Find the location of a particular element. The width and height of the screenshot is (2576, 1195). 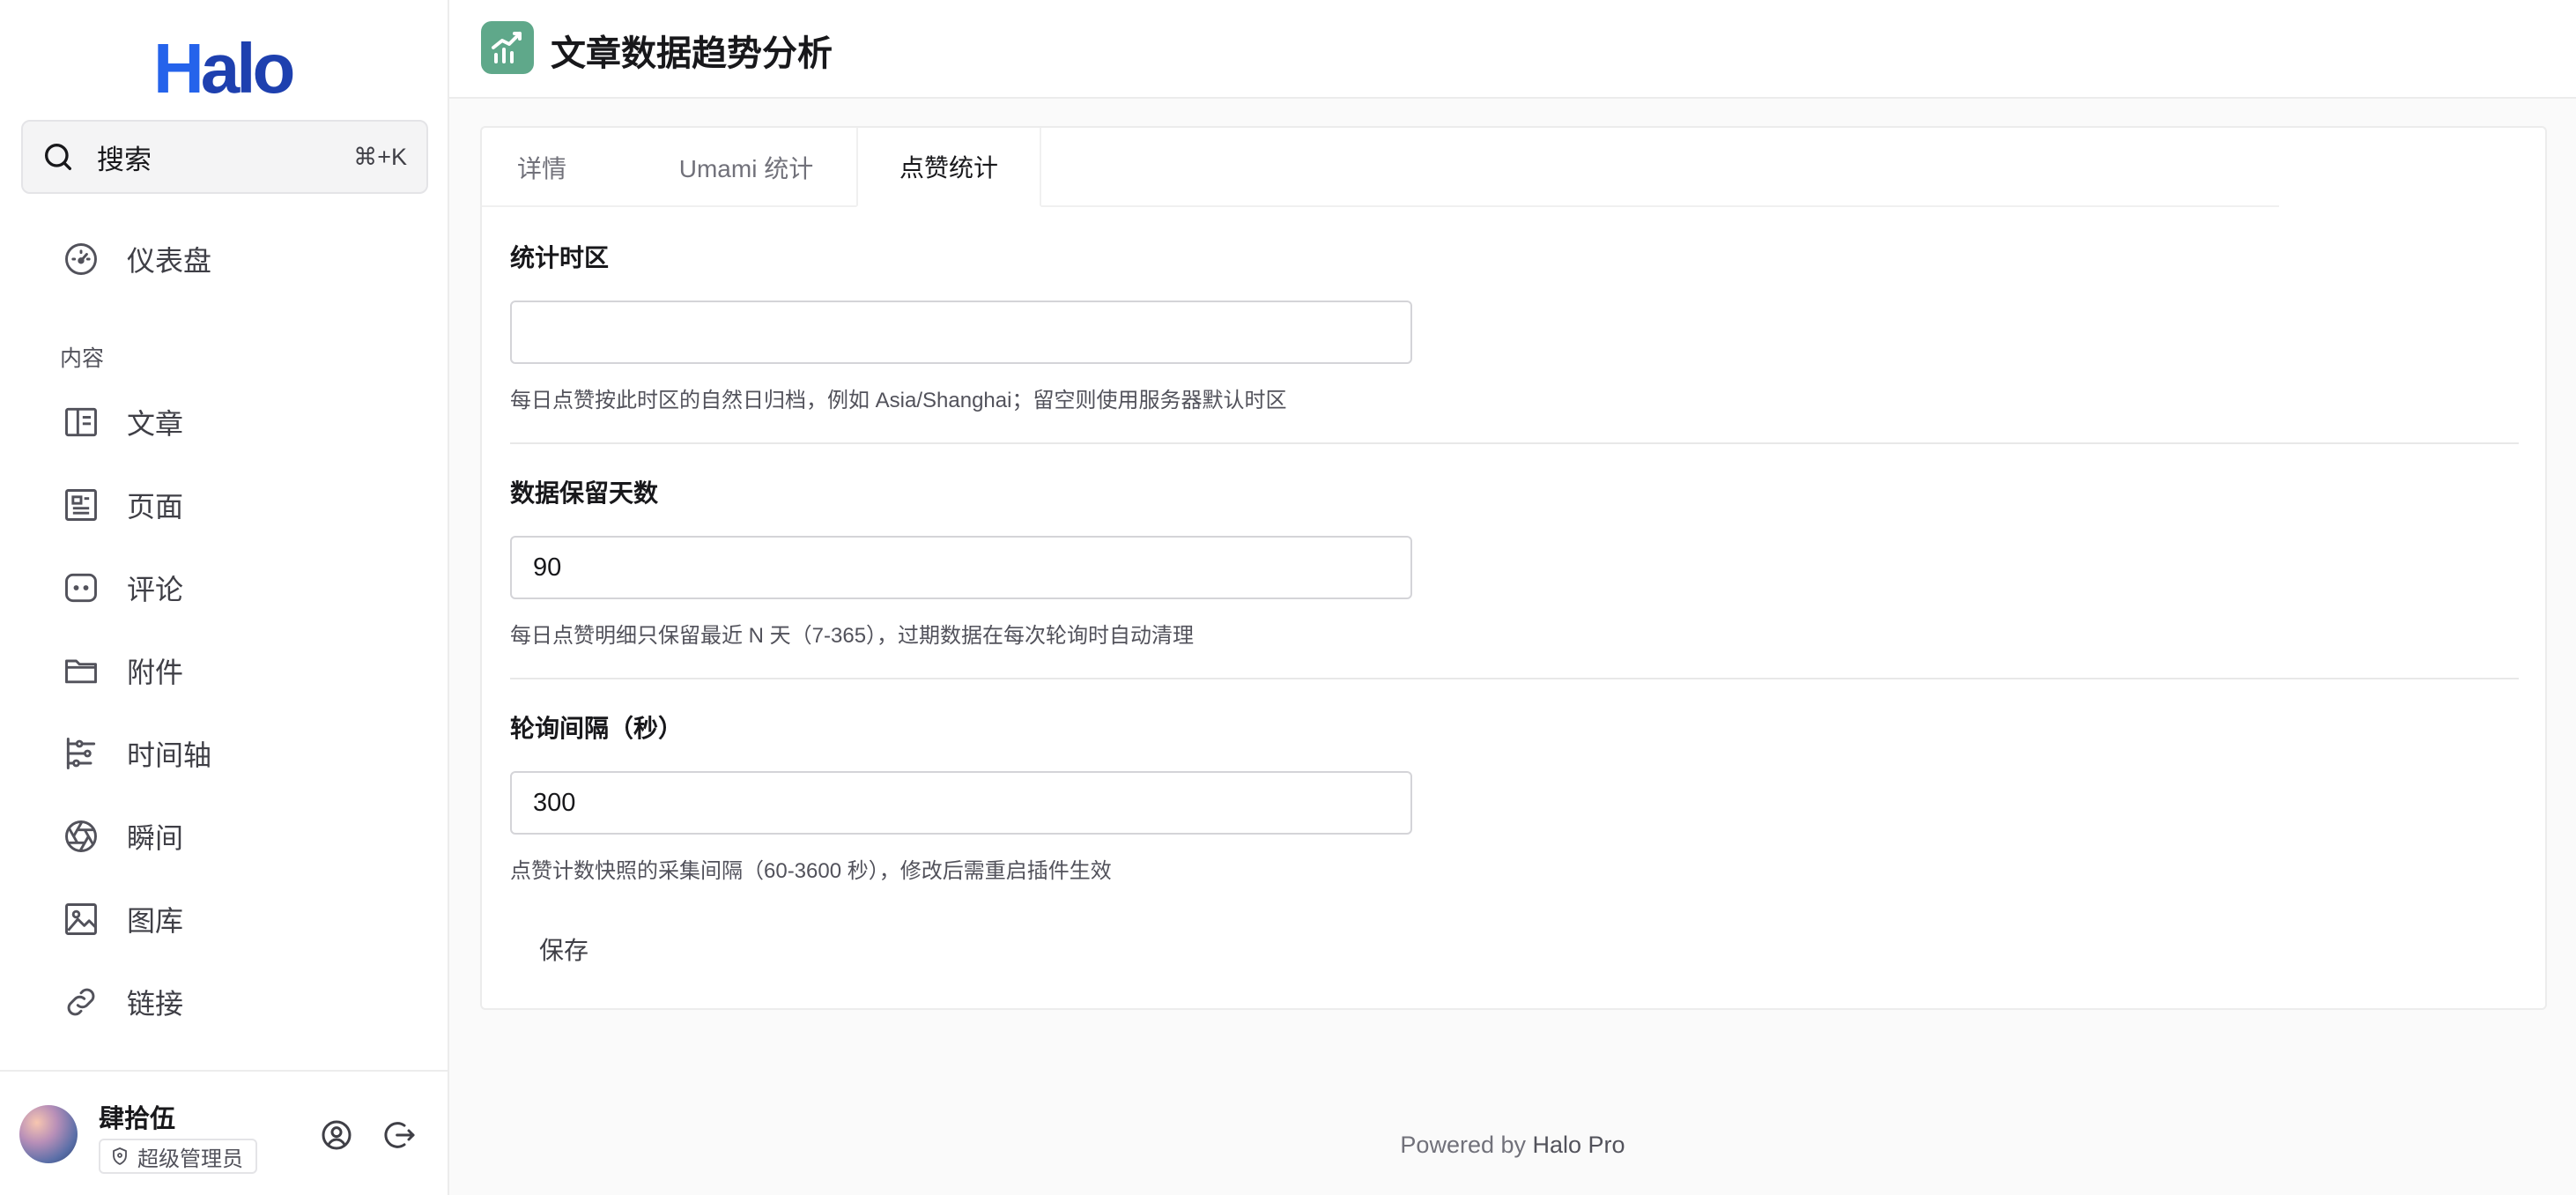

page-title: 文章数据趋势分析 is located at coordinates (692, 53).